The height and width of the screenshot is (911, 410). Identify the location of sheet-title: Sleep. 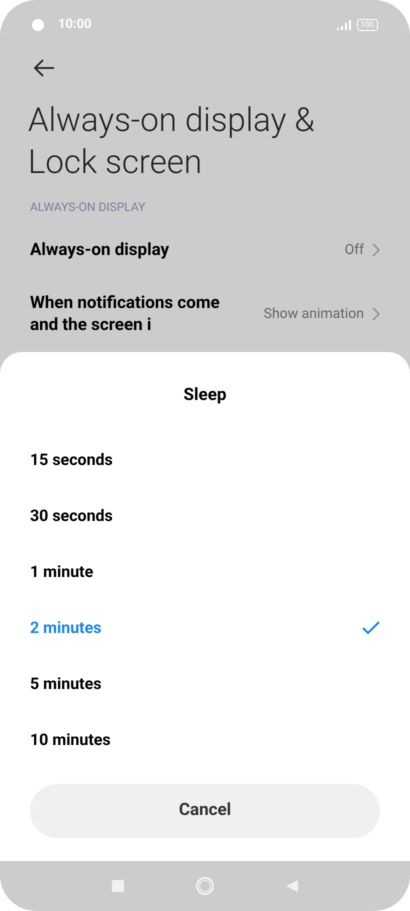
(205, 395).